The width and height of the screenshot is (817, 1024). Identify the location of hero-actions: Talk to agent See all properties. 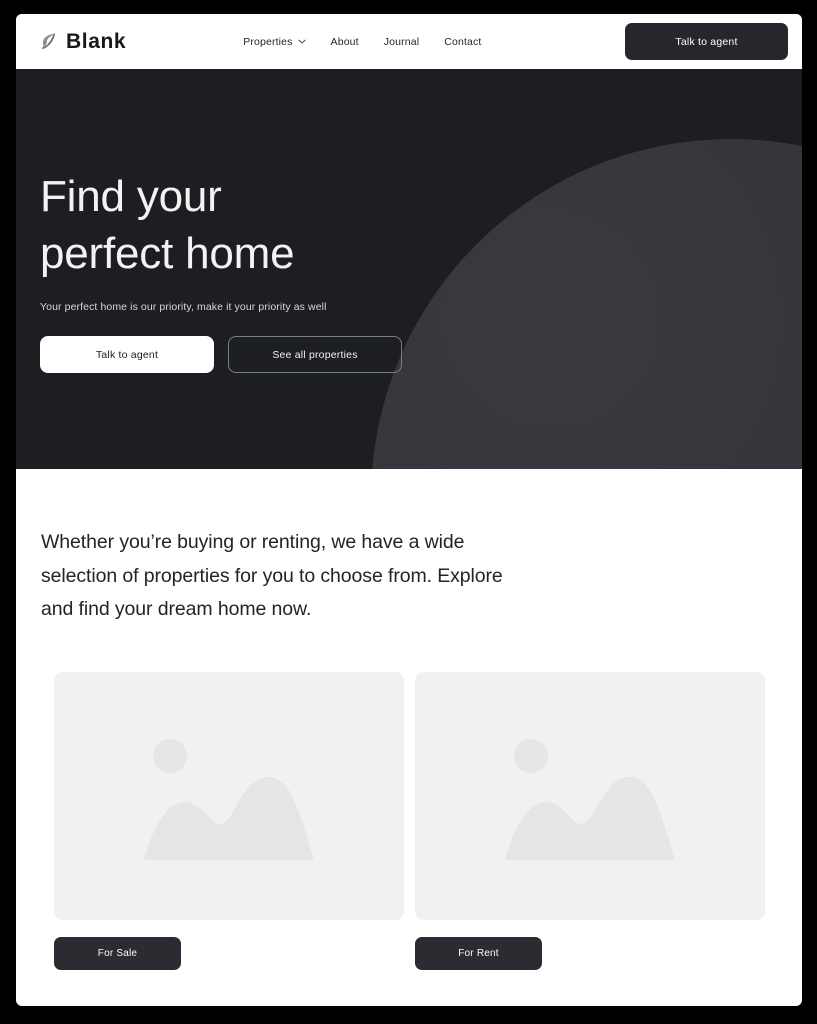
(350, 355).